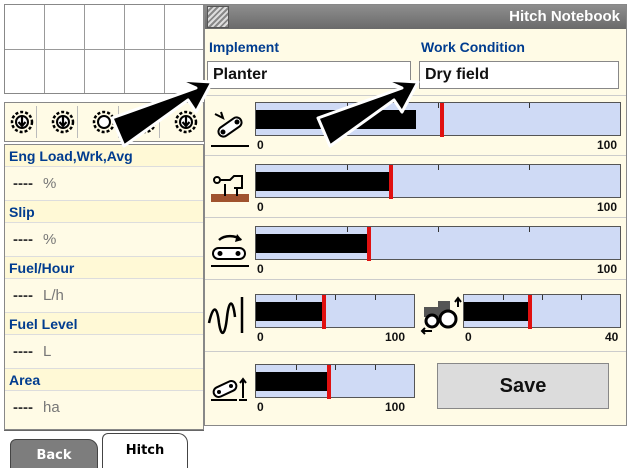 This screenshot has width=631, height=468. I want to click on slip-limit-bar, so click(542, 311).